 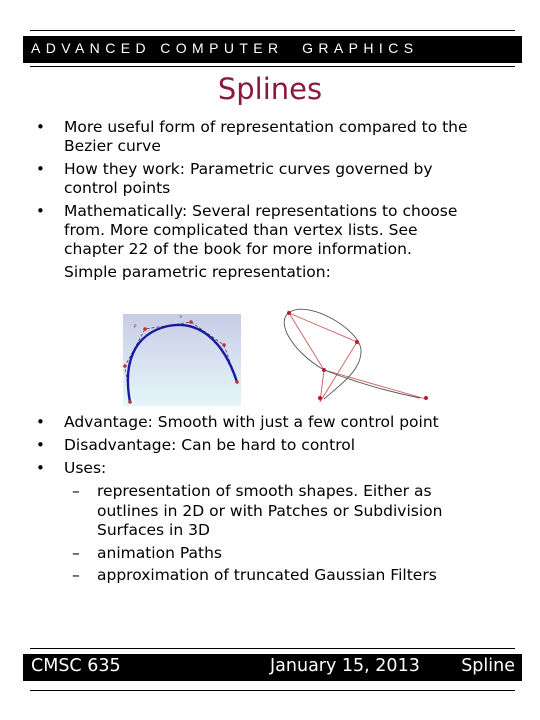 What do you see at coordinates (85, 468) in the screenshot?
I see `bullet-text: Uses:` at bounding box center [85, 468].